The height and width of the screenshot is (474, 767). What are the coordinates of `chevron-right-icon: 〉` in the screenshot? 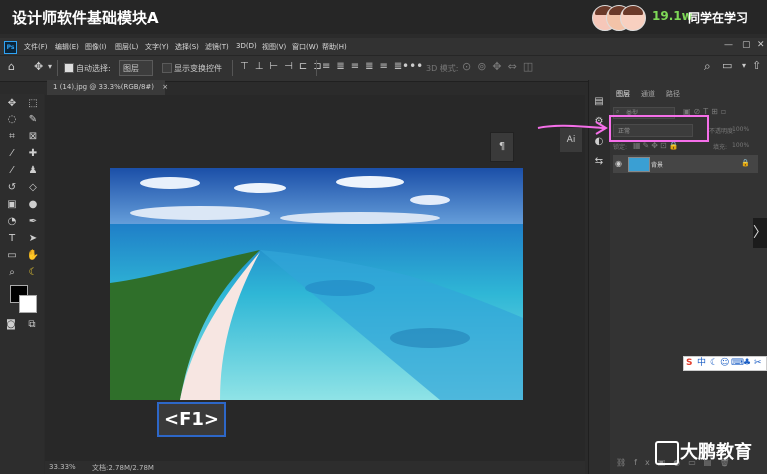 It's located at (760, 233).